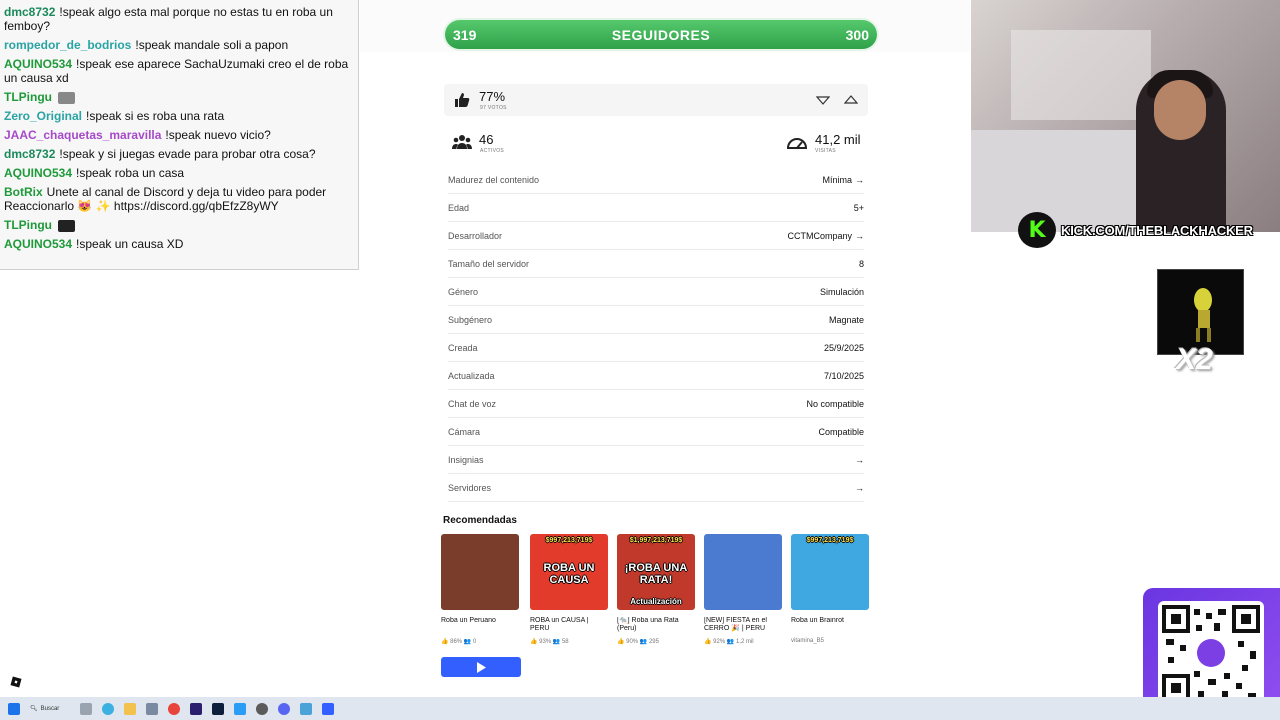 The height and width of the screenshot is (720, 1280). Describe the element at coordinates (130, 708) in the screenshot. I see `file-explorer-icon` at that location.